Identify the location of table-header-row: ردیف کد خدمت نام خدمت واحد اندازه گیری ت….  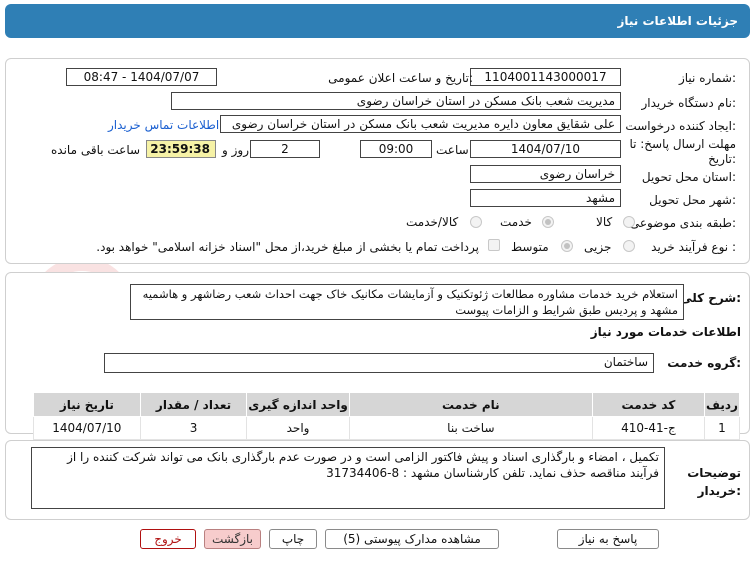
(387, 404).